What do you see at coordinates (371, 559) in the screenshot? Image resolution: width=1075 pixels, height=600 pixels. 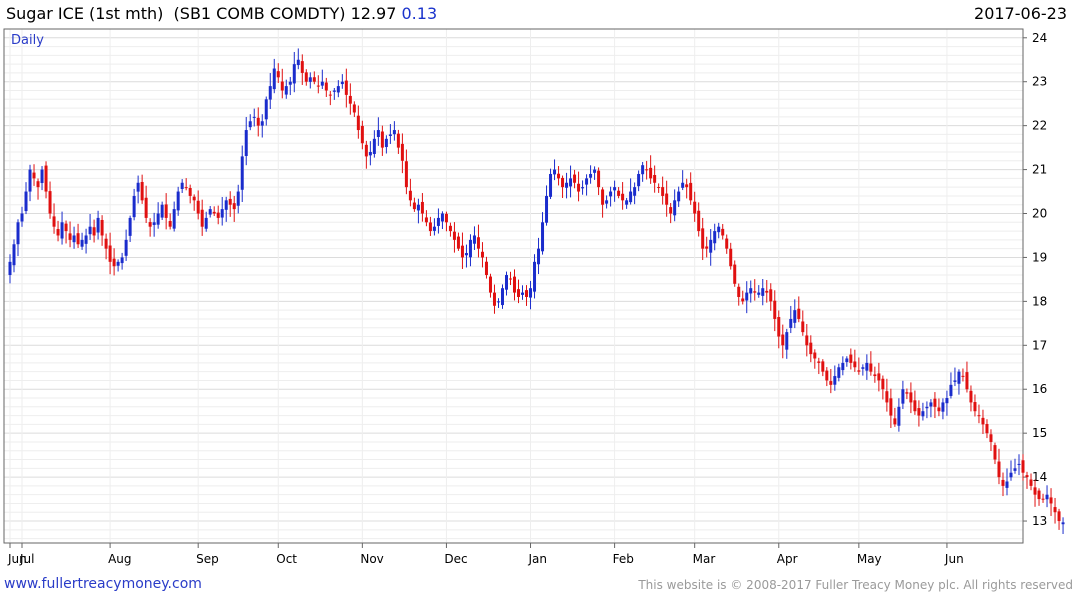 I see `x-tick-label: Nov` at bounding box center [371, 559].